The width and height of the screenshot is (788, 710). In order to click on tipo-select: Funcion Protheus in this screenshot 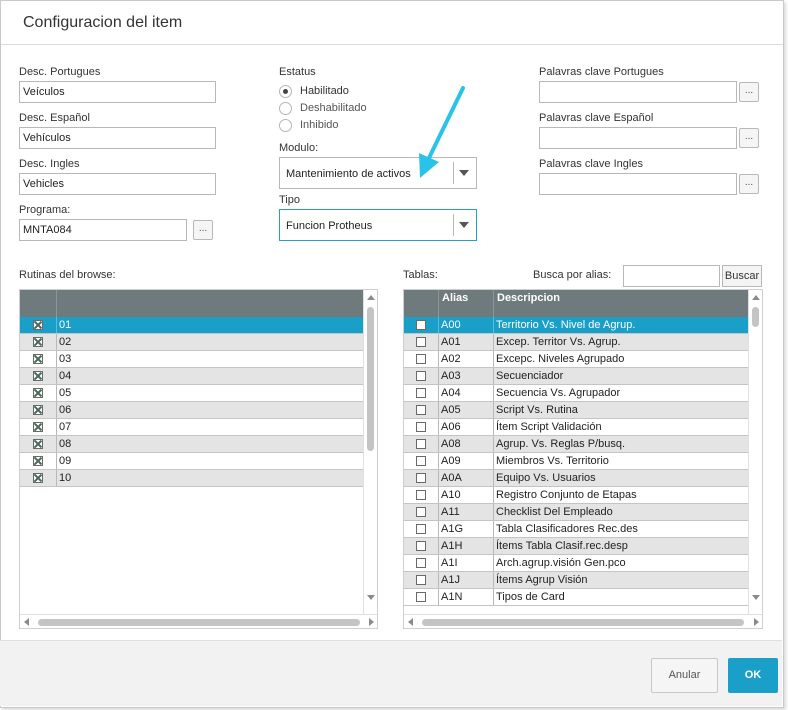, I will do `click(378, 225)`.